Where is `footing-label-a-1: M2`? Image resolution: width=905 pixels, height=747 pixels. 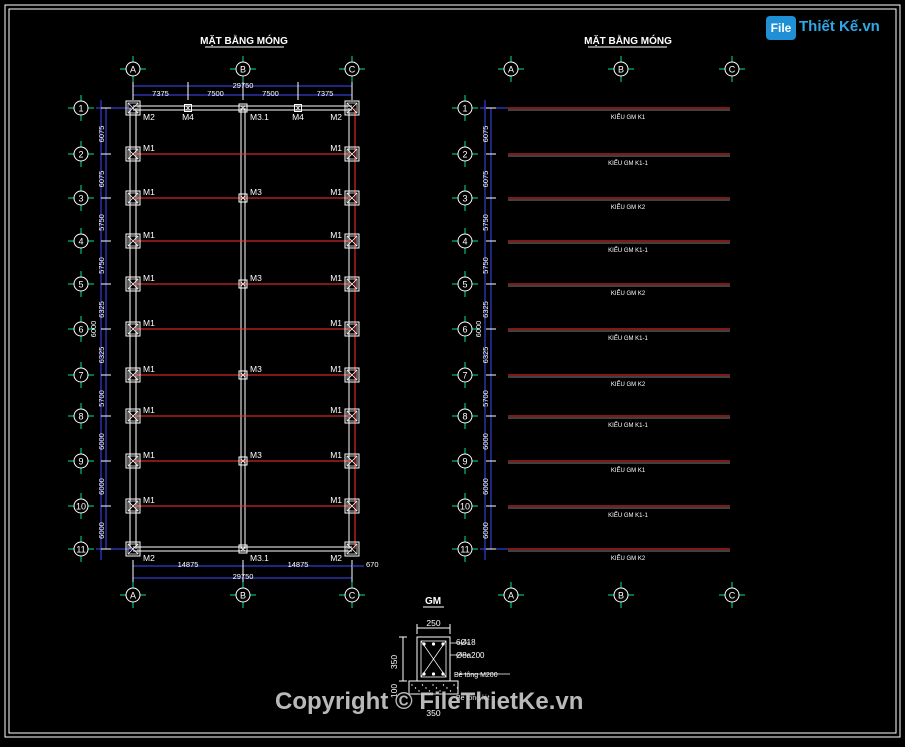
footing-label-a-1: M2 is located at coordinates (149, 117).